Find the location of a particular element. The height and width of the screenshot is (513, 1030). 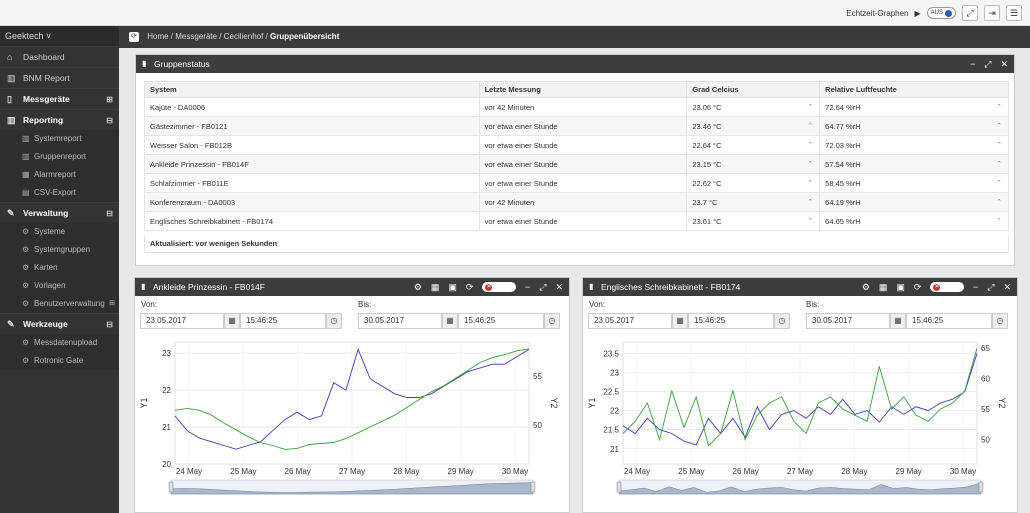

column-header: System is located at coordinates (312, 89).